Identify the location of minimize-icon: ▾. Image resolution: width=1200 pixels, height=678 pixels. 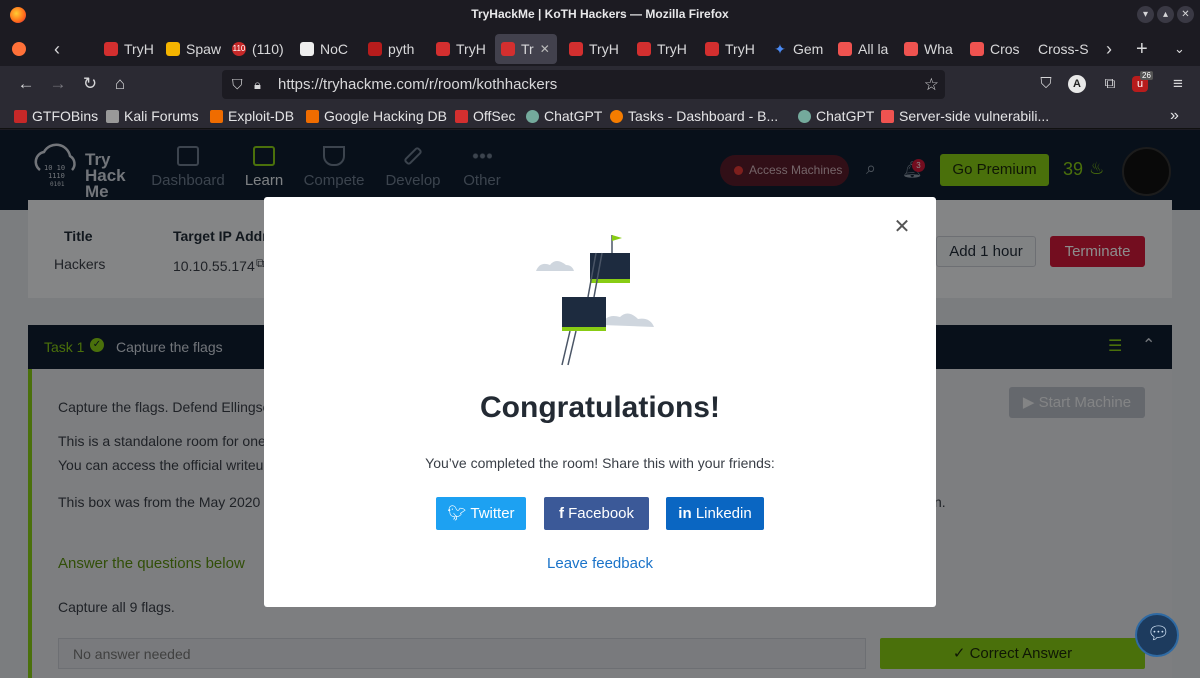
(1145, 14).